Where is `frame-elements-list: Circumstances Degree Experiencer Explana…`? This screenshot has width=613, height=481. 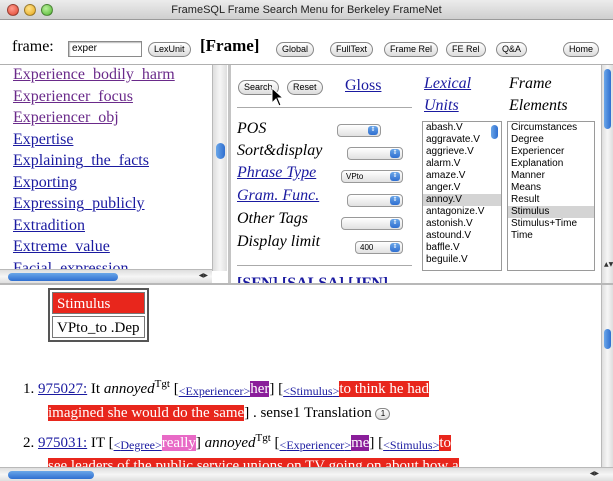
frame-elements-list: Circumstances Degree Experiencer Explana… is located at coordinates (551, 196).